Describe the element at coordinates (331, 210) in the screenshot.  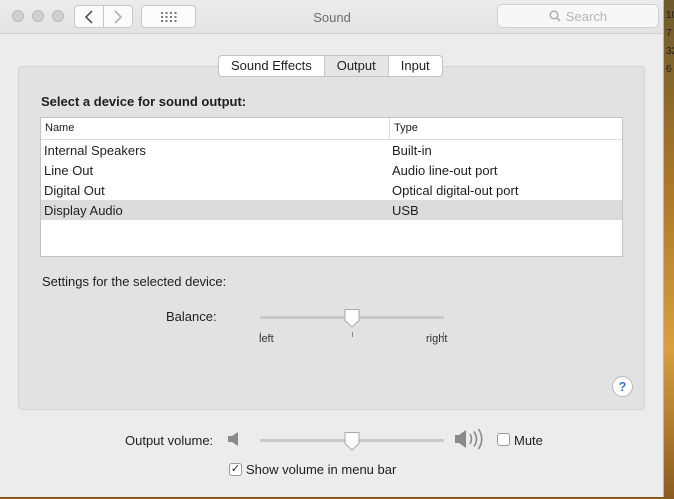
I see `table-row-selected: Display Audio USB` at that location.